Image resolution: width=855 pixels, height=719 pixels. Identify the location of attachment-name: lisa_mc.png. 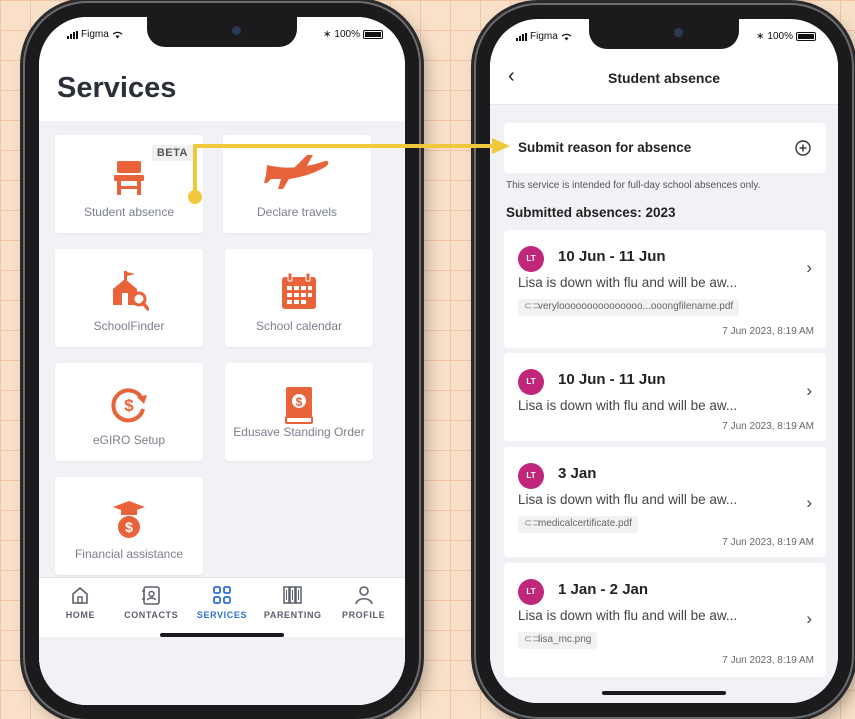
(565, 639).